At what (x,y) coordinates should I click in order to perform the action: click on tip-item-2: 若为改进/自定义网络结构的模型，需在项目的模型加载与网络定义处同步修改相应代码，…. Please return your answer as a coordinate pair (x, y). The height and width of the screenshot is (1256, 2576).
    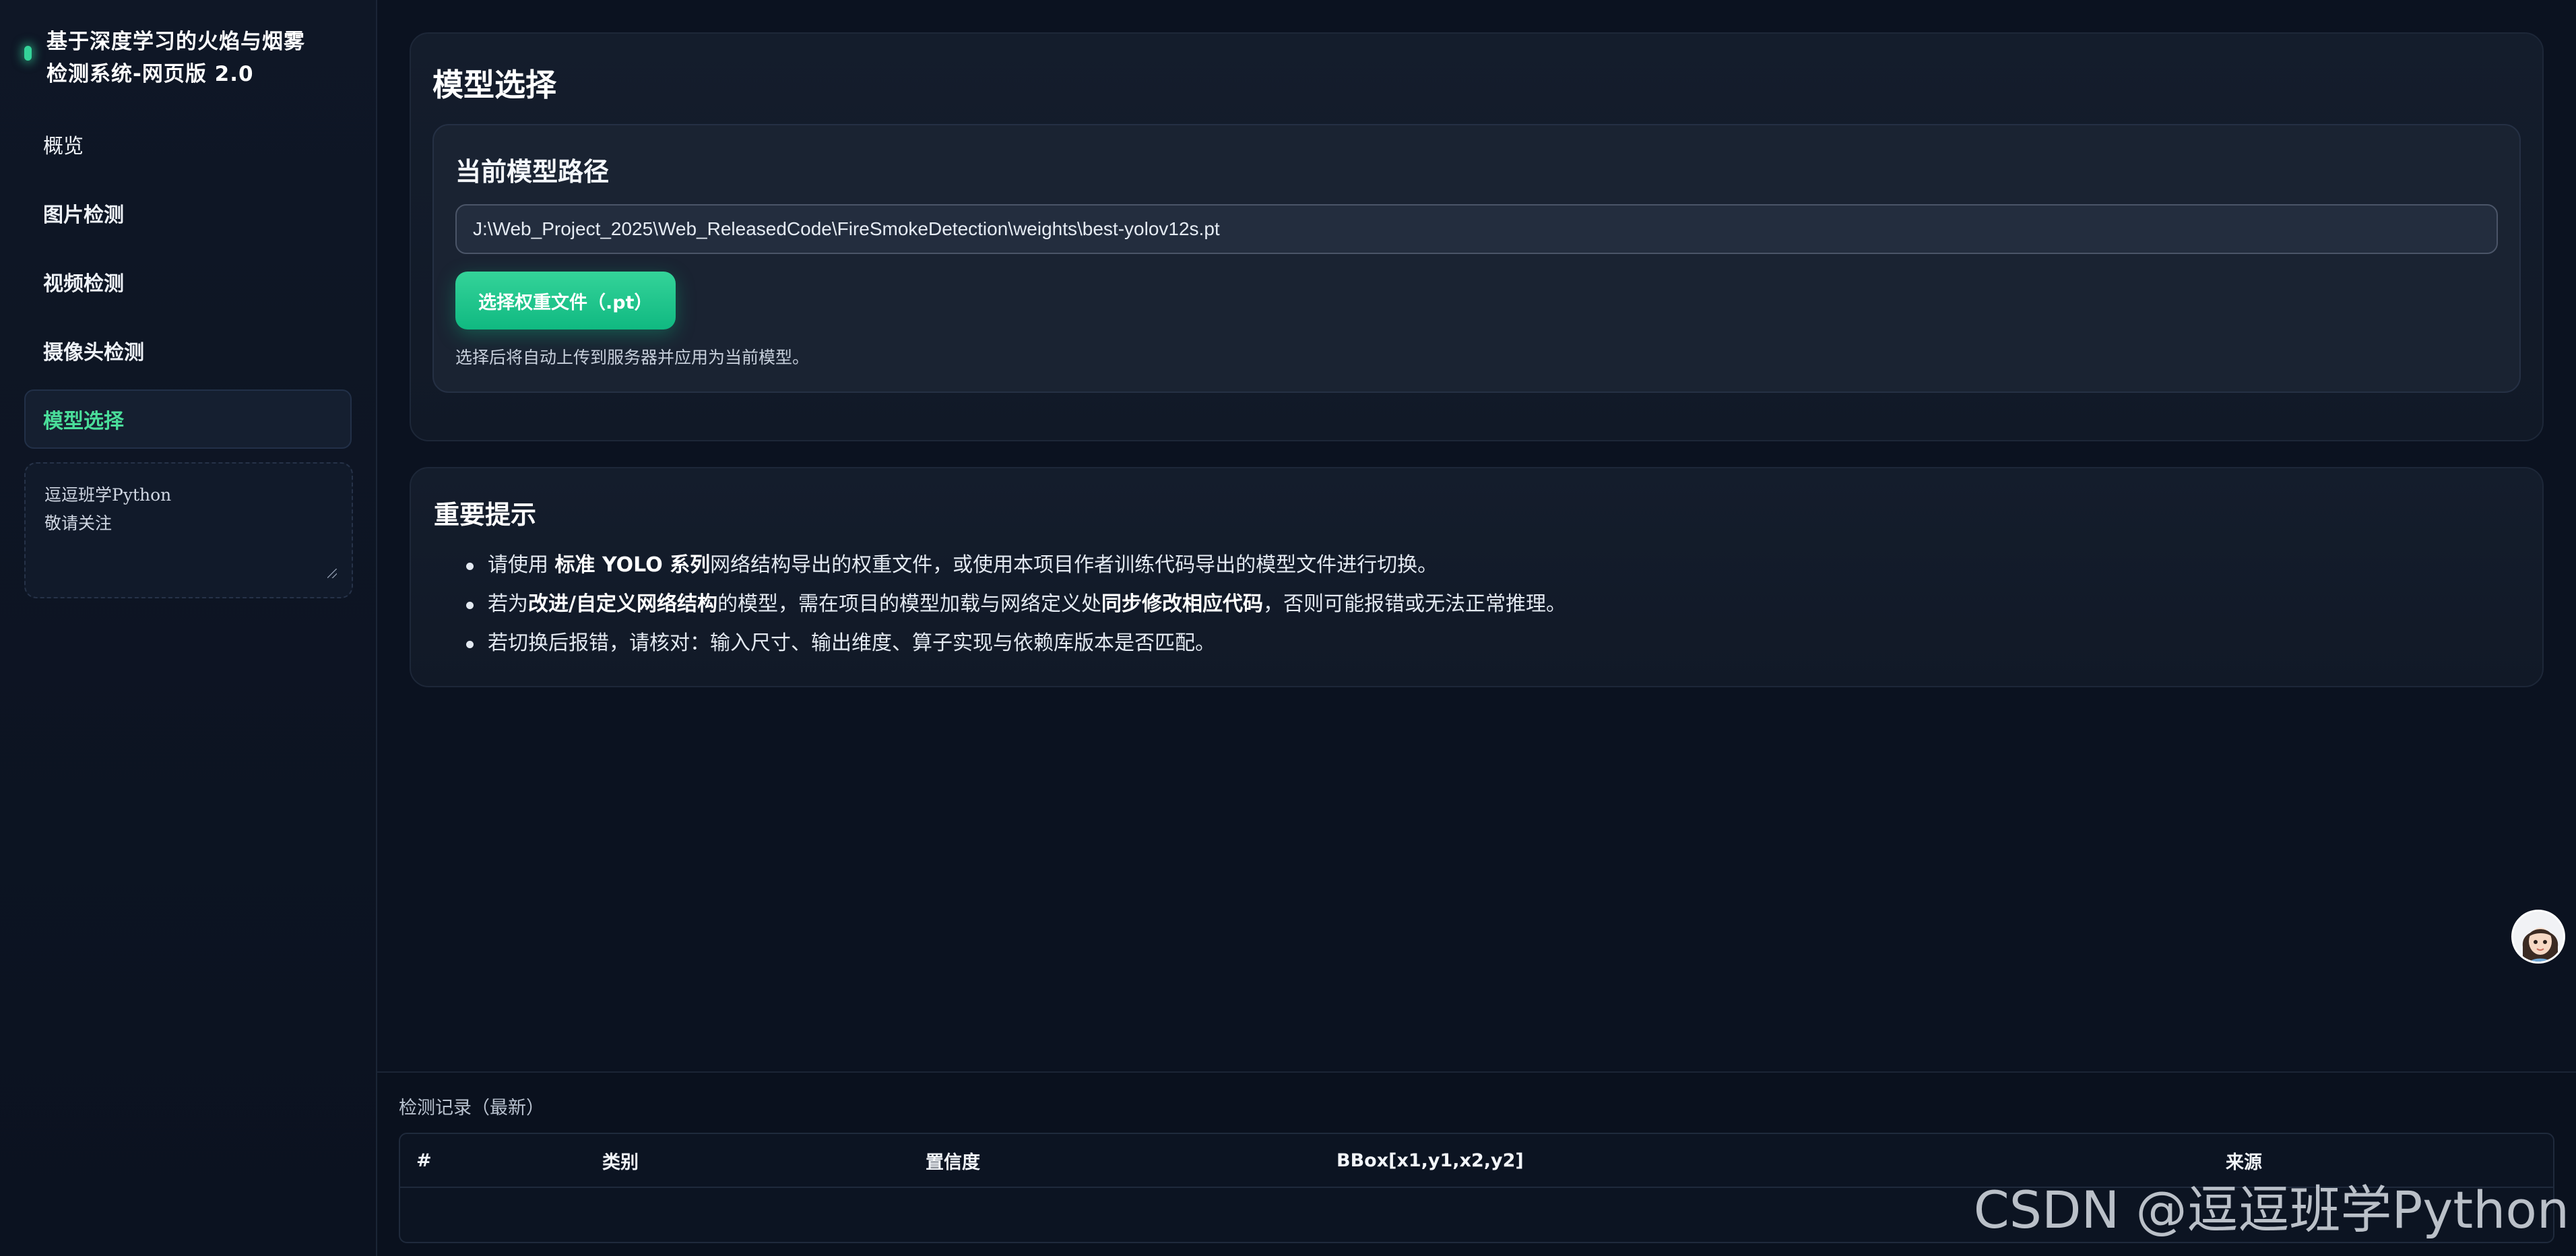
    Looking at the image, I should click on (1492, 604).